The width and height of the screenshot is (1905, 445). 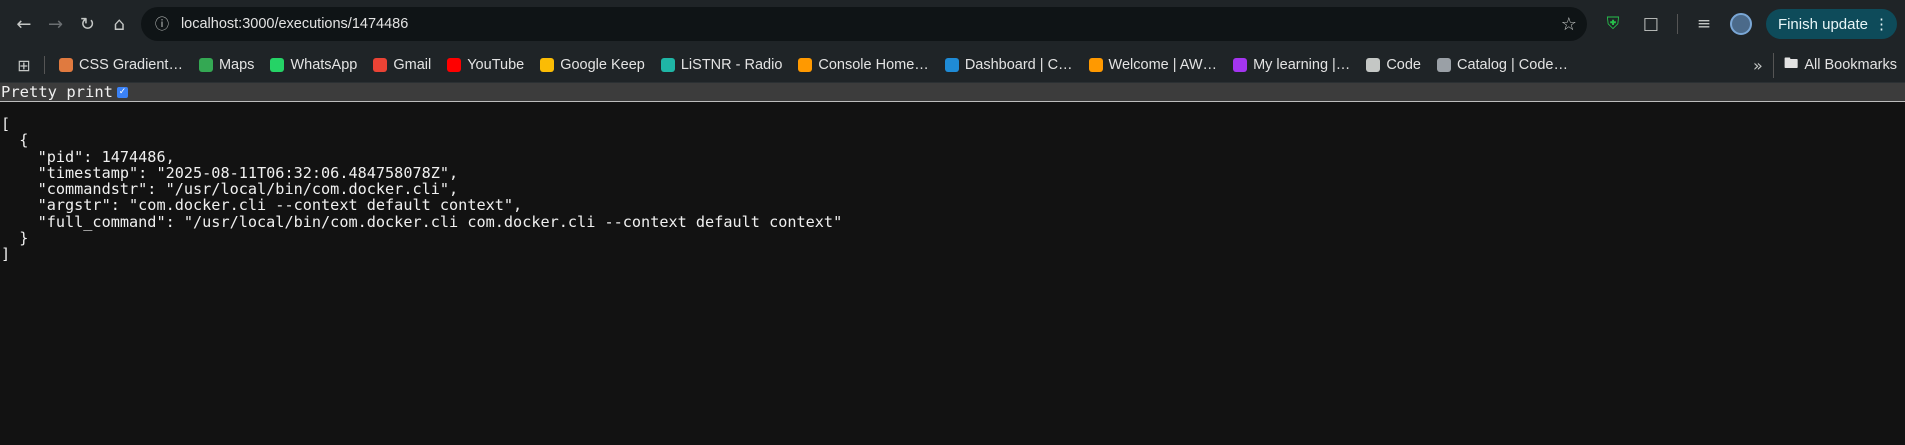 What do you see at coordinates (56, 24) in the screenshot?
I see `forward-icon: →` at bounding box center [56, 24].